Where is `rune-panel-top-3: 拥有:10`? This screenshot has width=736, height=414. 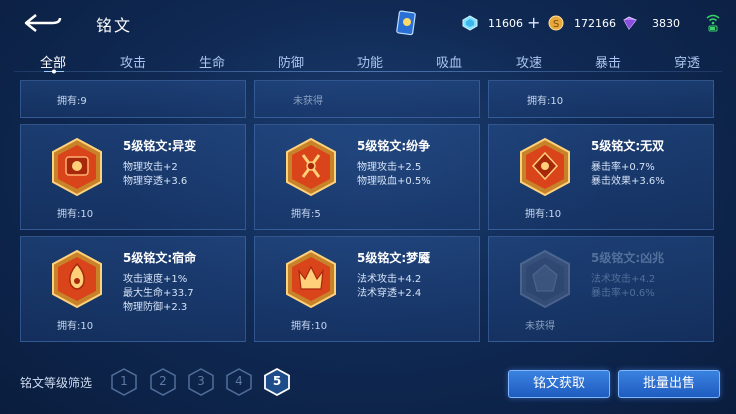 rune-panel-top-3: 拥有:10 is located at coordinates (601, 99).